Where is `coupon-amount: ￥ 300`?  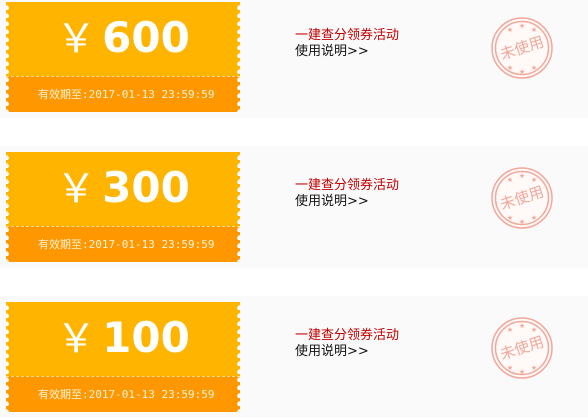
coupon-amount: ￥ 300 is located at coordinates (123, 192).